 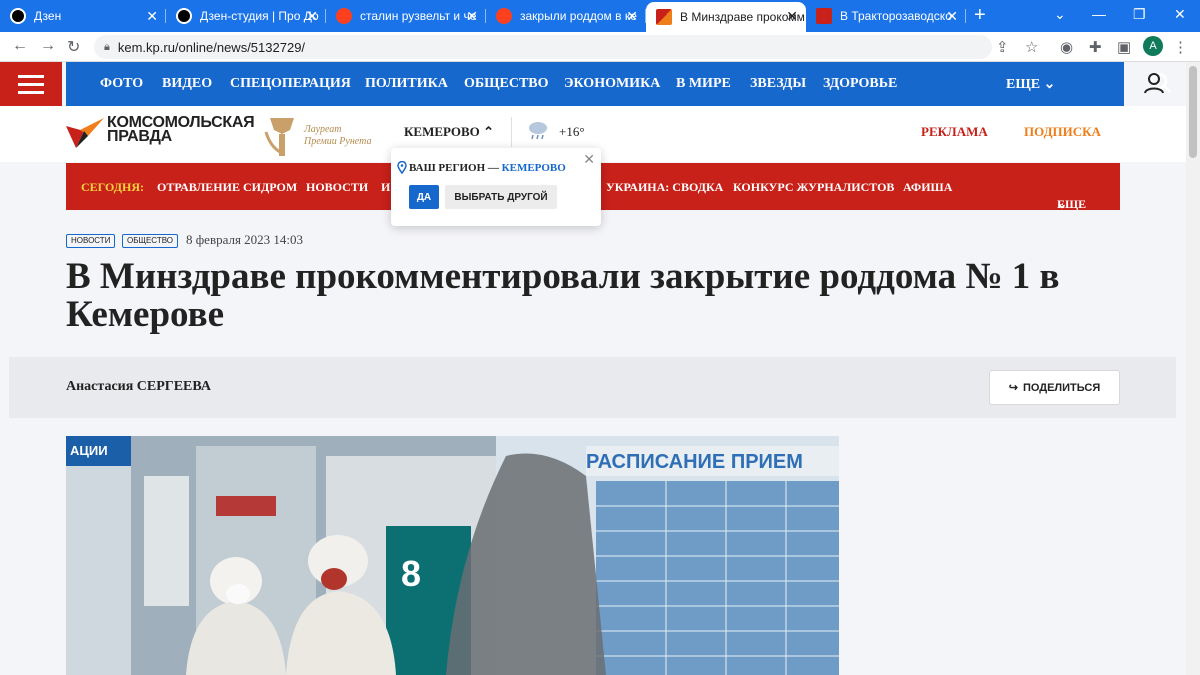 I want to click on close-window-icon: ✕, so click(x=1180, y=14).